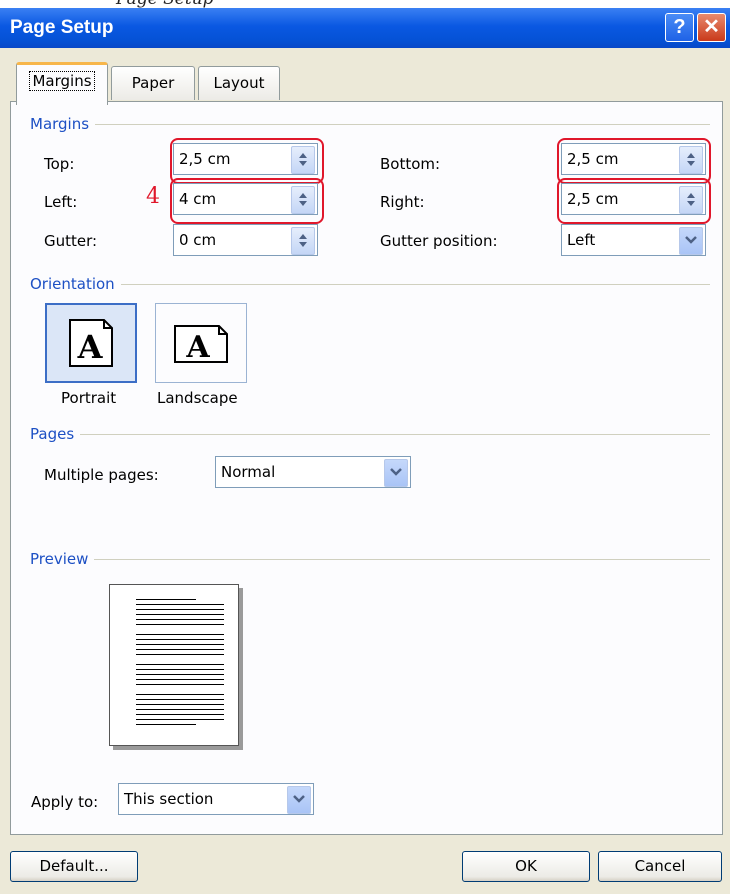 The image size is (730, 894). Describe the element at coordinates (593, 159) in the screenshot. I see `bottom-margin-value: 2,5 cm` at that location.